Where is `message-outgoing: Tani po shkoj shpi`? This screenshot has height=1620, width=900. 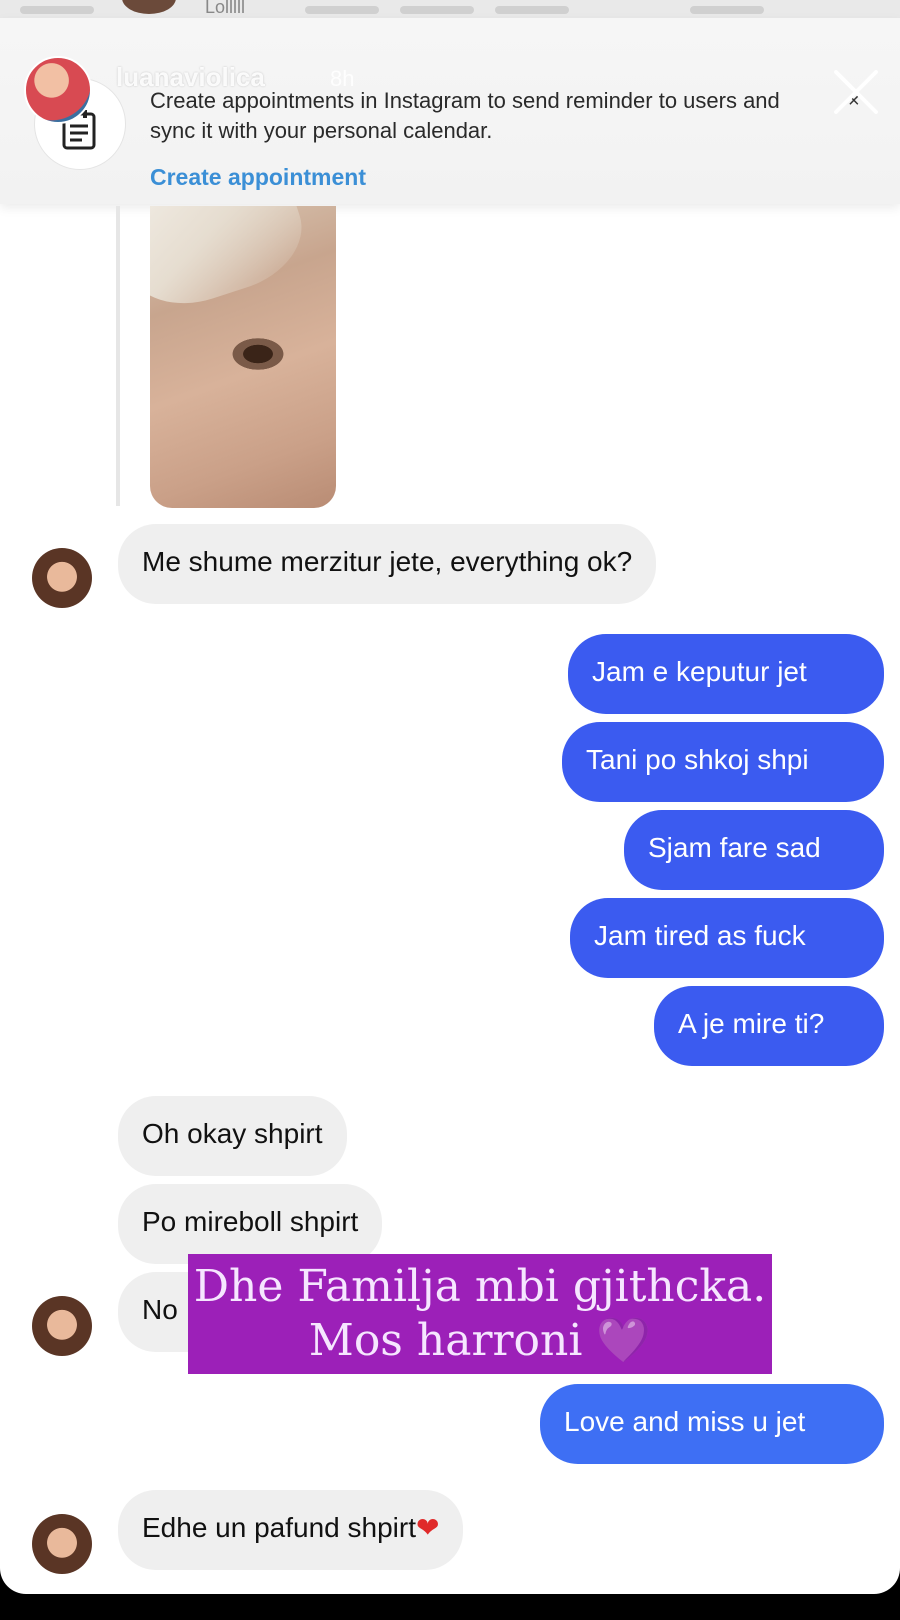
message-outgoing: Tani po shkoj shpi is located at coordinates (723, 762).